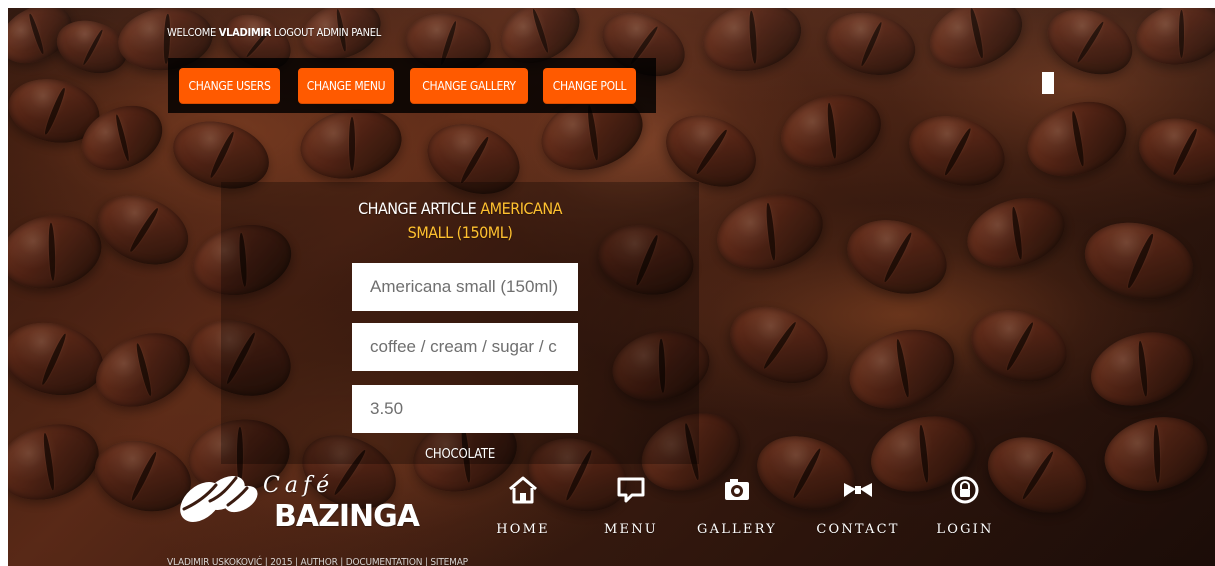 Image resolution: width=1215 pixels, height=566 pixels. What do you see at coordinates (191, 32) in the screenshot?
I see `welcome-prefix: WELCOME` at bounding box center [191, 32].